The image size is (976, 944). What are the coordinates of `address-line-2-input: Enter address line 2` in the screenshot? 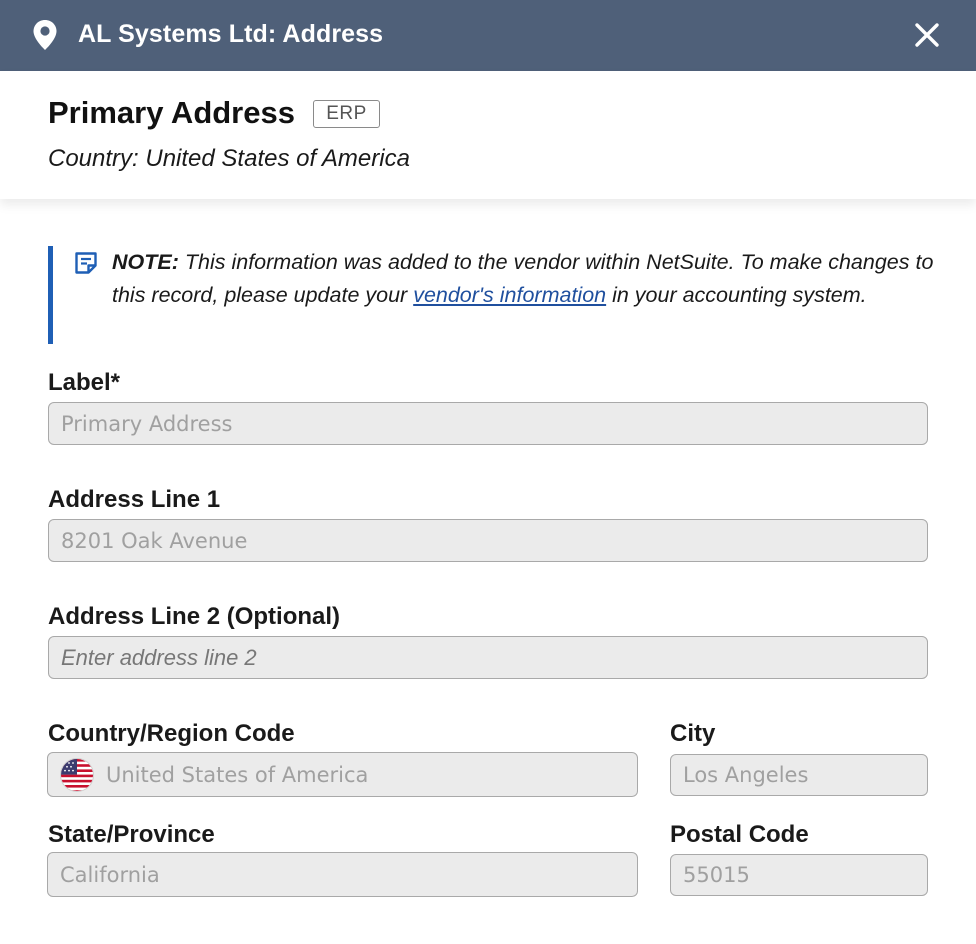 It's located at (488, 657).